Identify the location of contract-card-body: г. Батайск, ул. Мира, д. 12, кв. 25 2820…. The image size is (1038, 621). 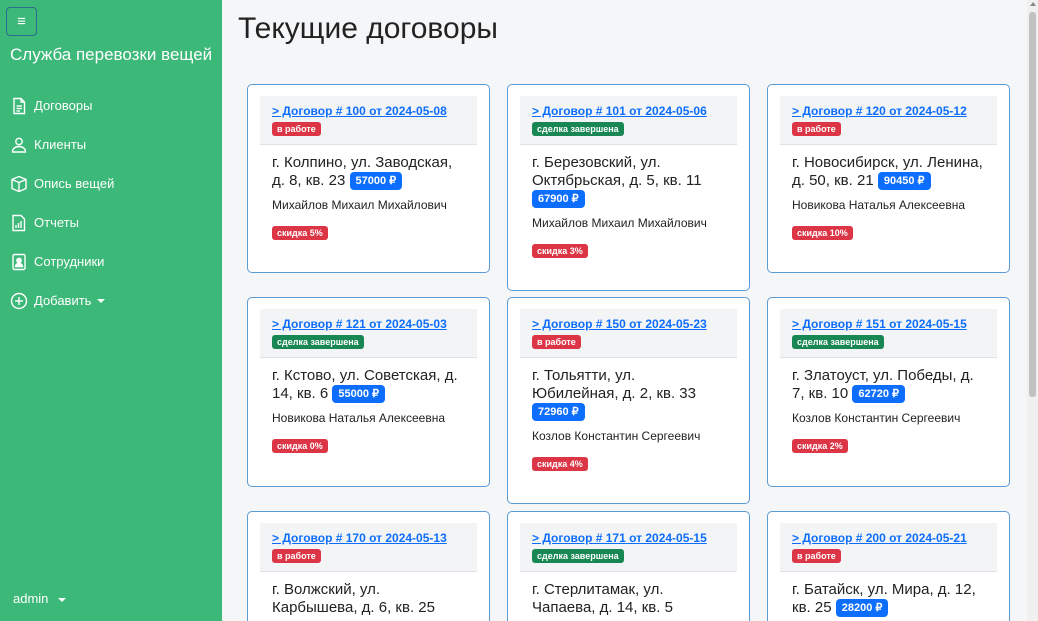
(888, 596).